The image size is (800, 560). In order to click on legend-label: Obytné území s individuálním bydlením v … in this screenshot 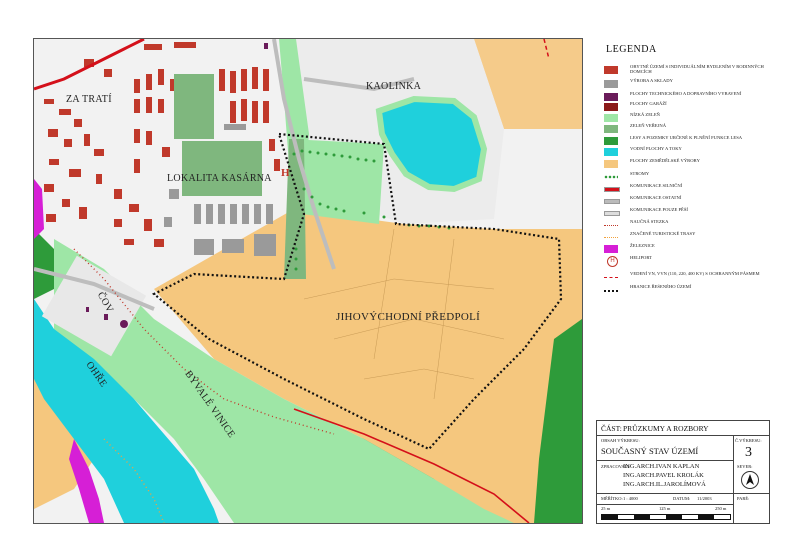, I will do `click(697, 69)`.